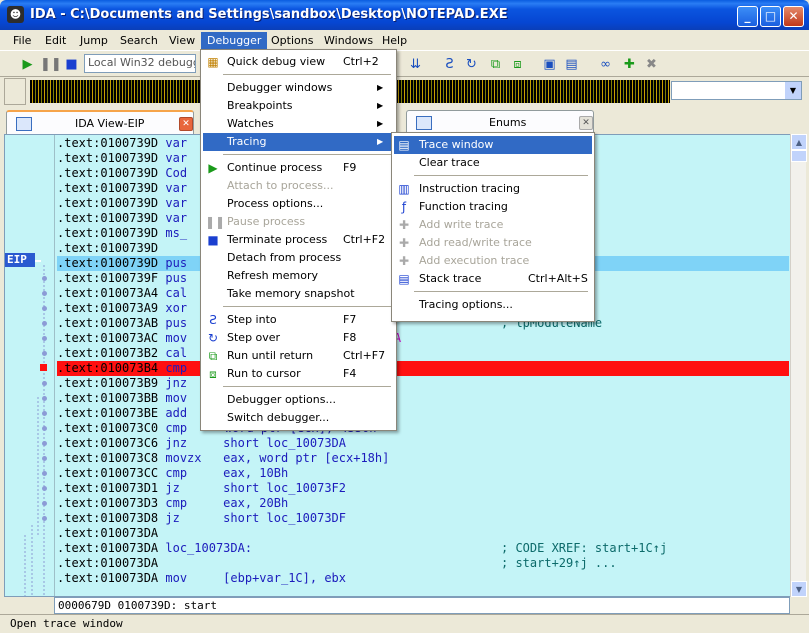 This screenshot has width=809, height=633. Describe the element at coordinates (423, 428) in the screenshot. I see `code-line: .text:010073C0 cmp word ptr [ecx], 4550h` at that location.